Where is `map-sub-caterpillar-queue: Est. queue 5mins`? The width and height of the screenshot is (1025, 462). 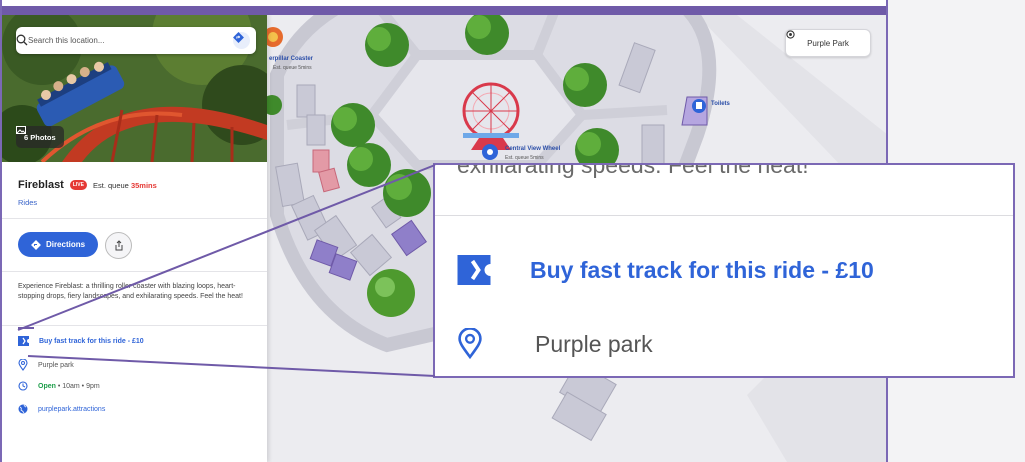
map-sub-caterpillar-queue: Est. queue 5mins is located at coordinates (292, 68).